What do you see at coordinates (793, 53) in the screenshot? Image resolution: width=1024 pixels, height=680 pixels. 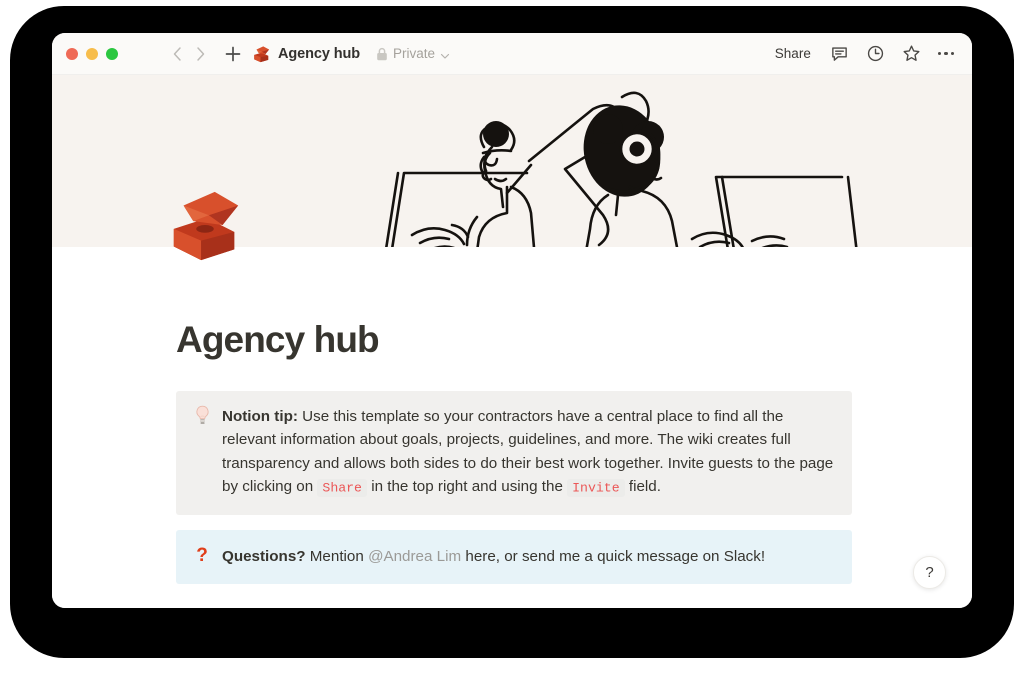 I see `share-button: Share` at bounding box center [793, 53].